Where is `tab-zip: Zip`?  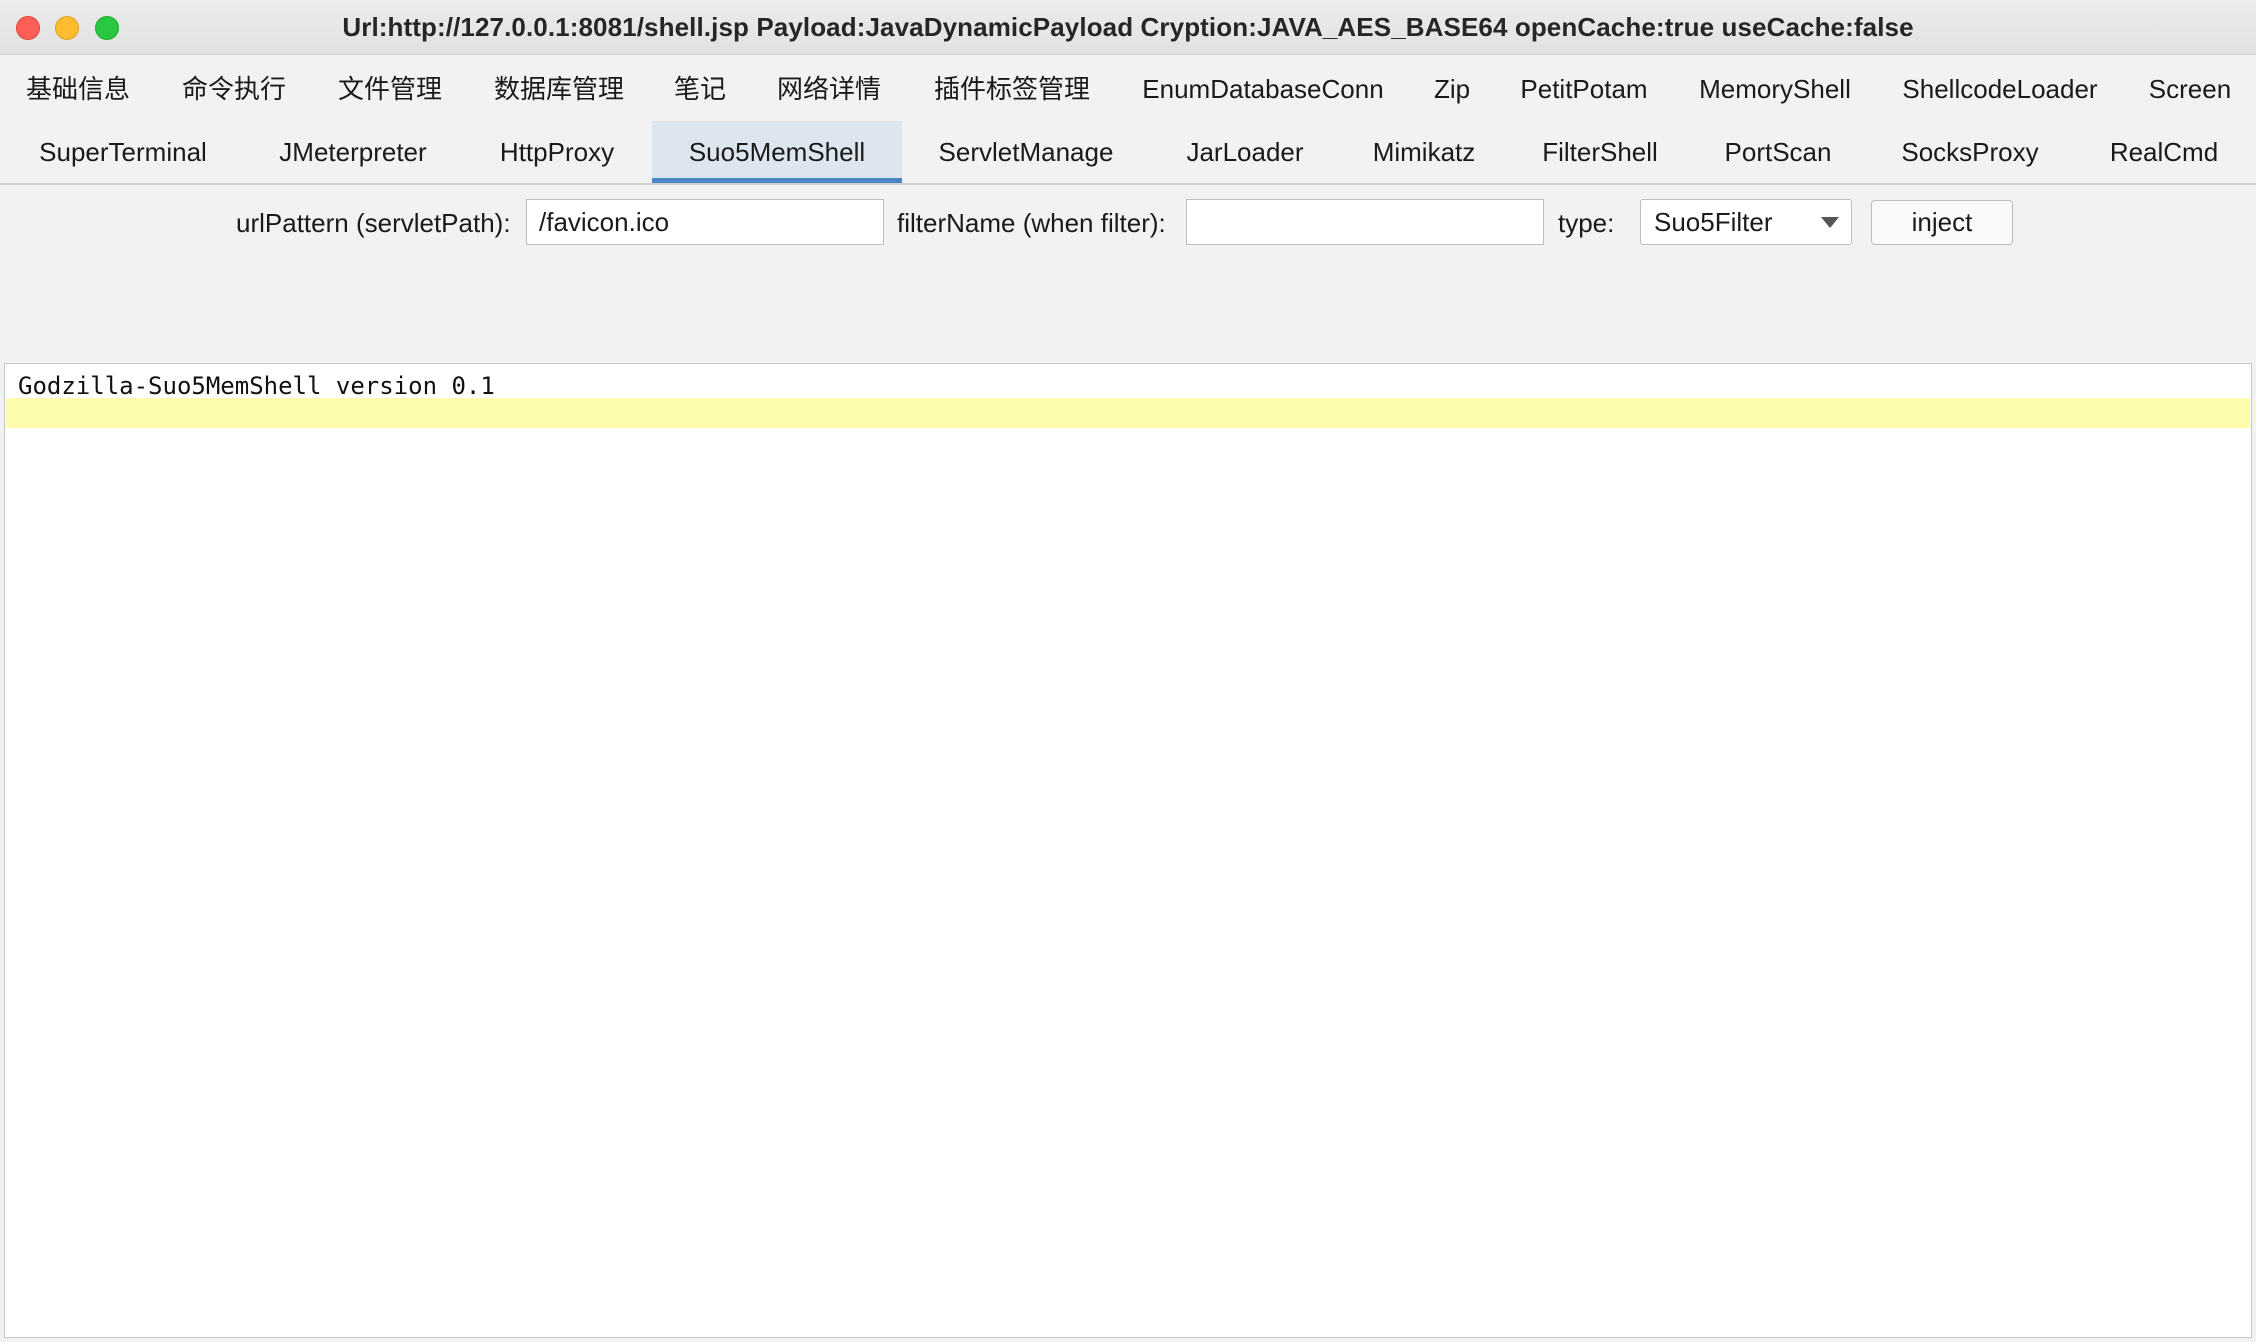
tab-zip: Zip is located at coordinates (1452, 89).